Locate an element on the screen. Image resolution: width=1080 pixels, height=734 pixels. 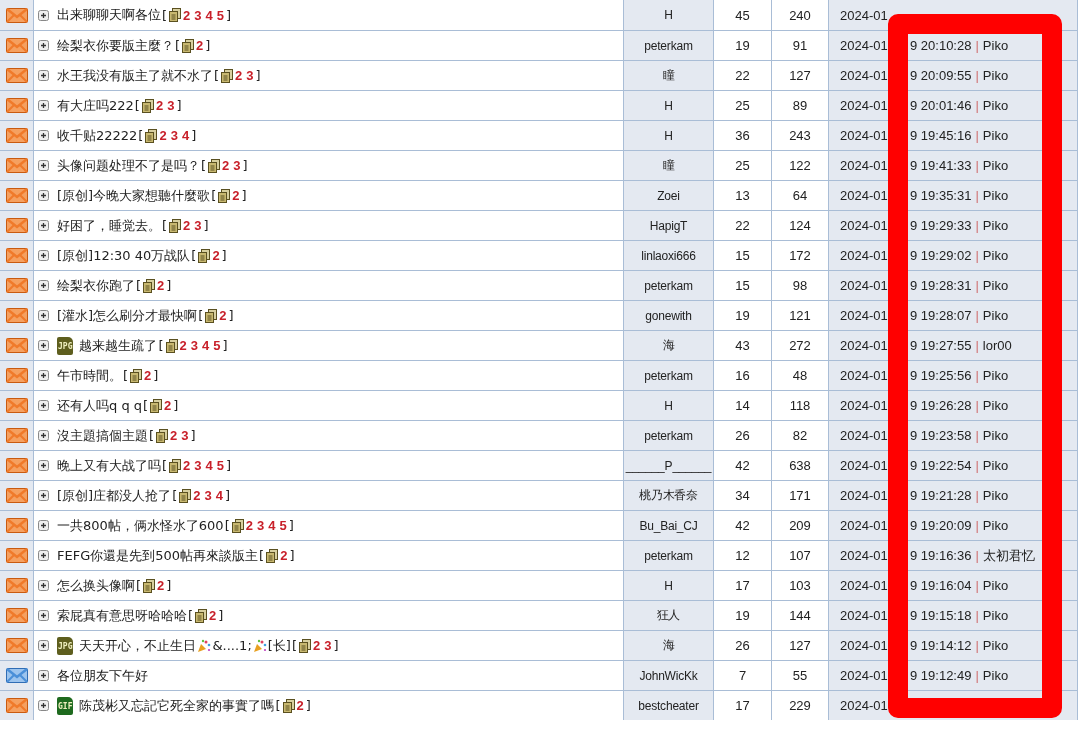
thread-title-link: FEFG你還是先到500帖再來談版主 is located at coordinates (158, 555).